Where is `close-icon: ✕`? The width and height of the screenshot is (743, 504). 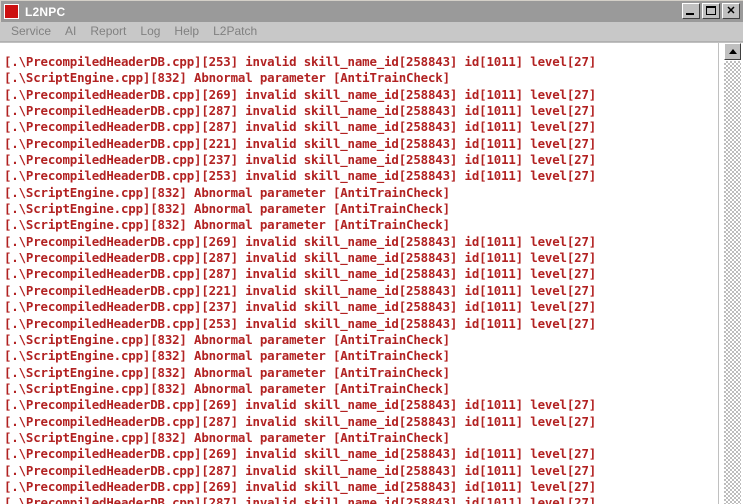 close-icon: ✕ is located at coordinates (731, 11).